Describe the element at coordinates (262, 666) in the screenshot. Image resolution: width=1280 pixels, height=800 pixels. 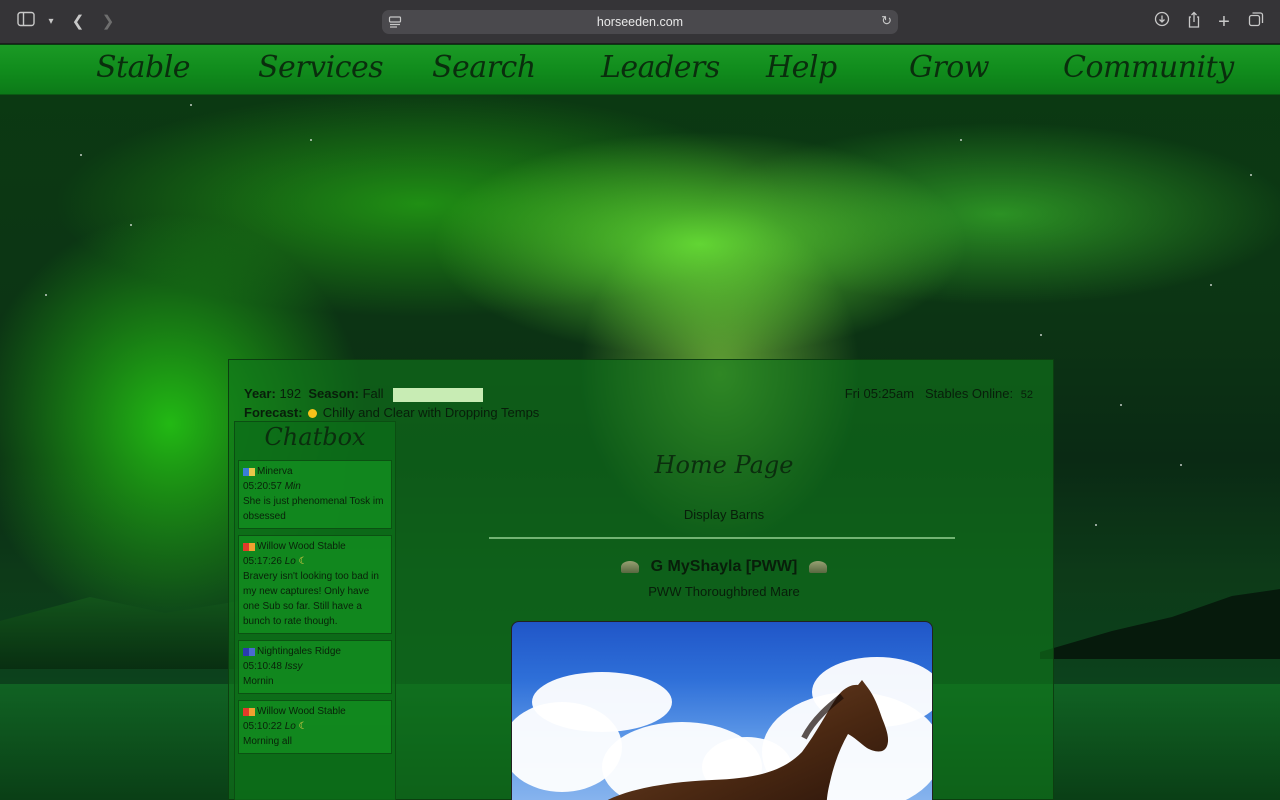
I see `chat-timestamp: 05:10:48` at that location.